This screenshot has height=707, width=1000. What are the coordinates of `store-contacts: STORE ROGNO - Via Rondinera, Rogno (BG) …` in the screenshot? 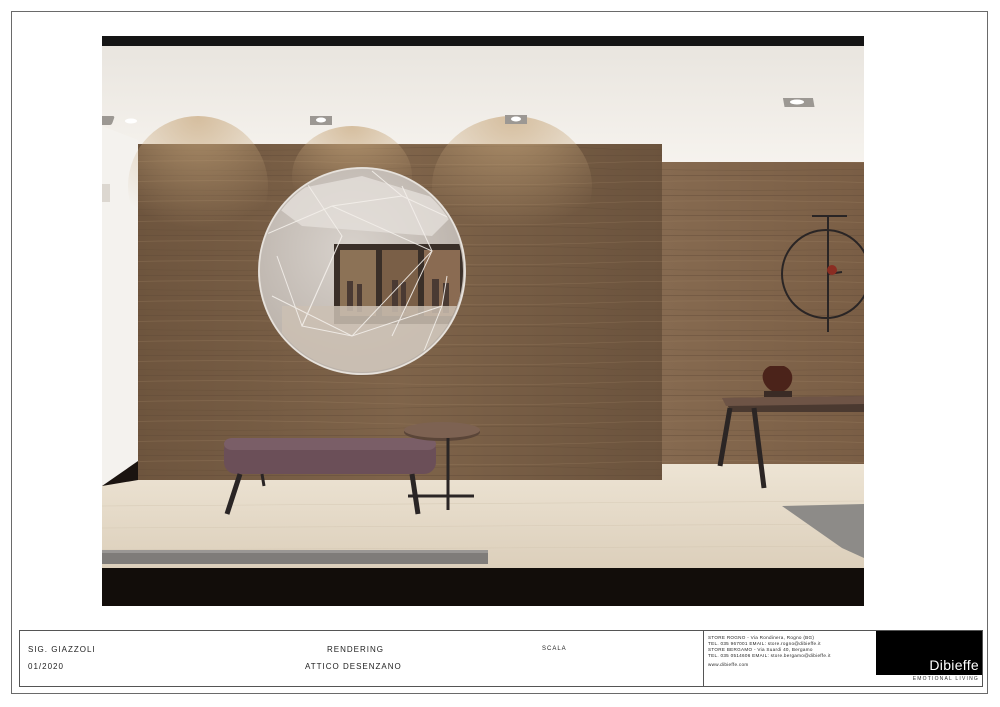 It's located at (769, 651).